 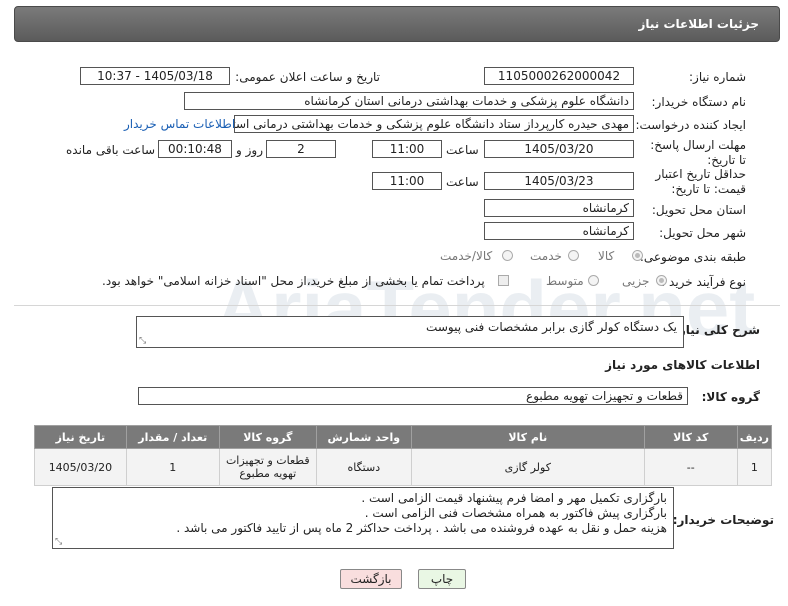 What do you see at coordinates (485, 308) in the screenshot?
I see `watermark-logo: AriaTender.net` at bounding box center [485, 308].